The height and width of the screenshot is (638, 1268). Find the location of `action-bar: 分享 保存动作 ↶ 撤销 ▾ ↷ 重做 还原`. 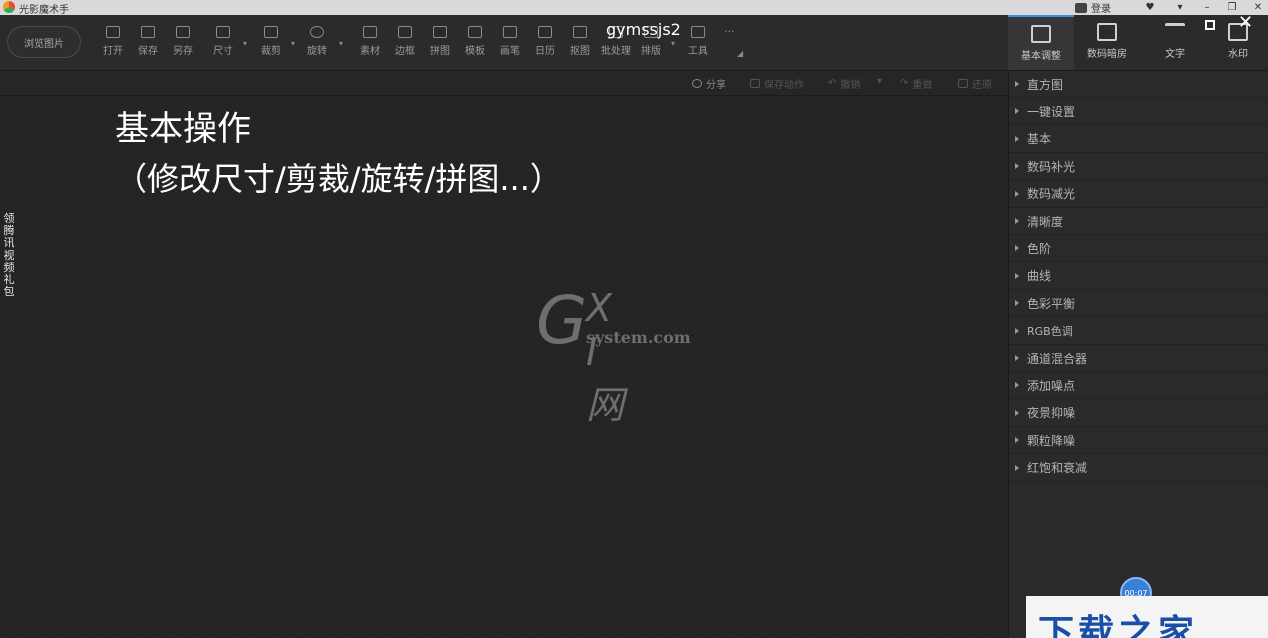

action-bar: 分享 保存动作 ↶ 撤销 ▾ ↷ 重做 还原 is located at coordinates (504, 83).